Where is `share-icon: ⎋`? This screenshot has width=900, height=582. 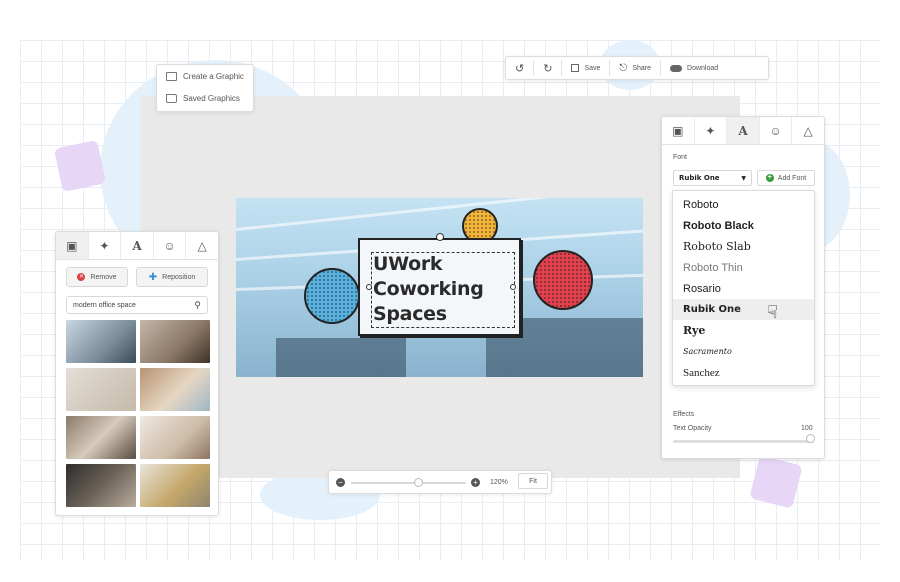
share-icon: ⎋ is located at coordinates (623, 68).